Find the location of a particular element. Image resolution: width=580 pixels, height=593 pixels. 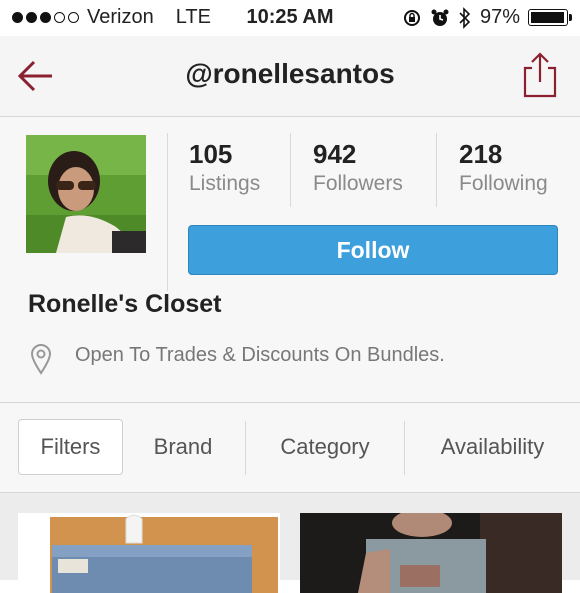

availability-filter: Availability is located at coordinates (492, 447).